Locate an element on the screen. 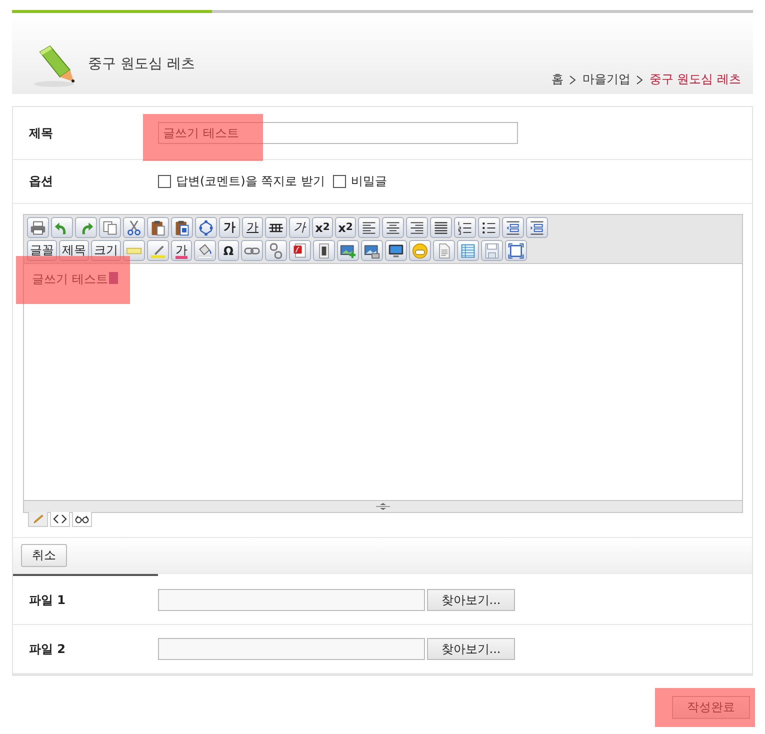  indent-icon is located at coordinates (537, 228).